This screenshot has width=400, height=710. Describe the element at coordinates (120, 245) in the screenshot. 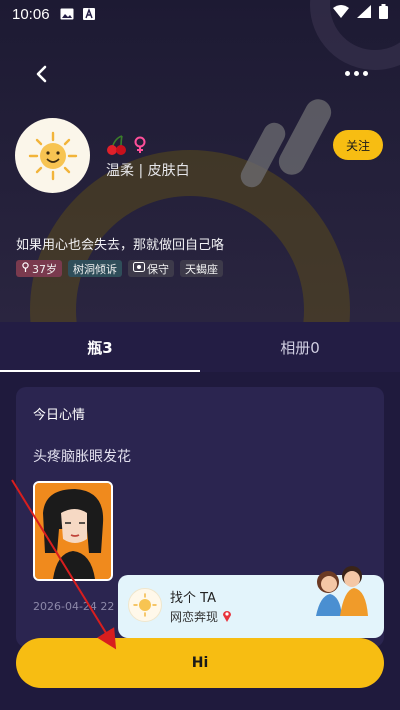

I see `profile-bio: 如果用心也会失去，那就做回自己咯` at that location.